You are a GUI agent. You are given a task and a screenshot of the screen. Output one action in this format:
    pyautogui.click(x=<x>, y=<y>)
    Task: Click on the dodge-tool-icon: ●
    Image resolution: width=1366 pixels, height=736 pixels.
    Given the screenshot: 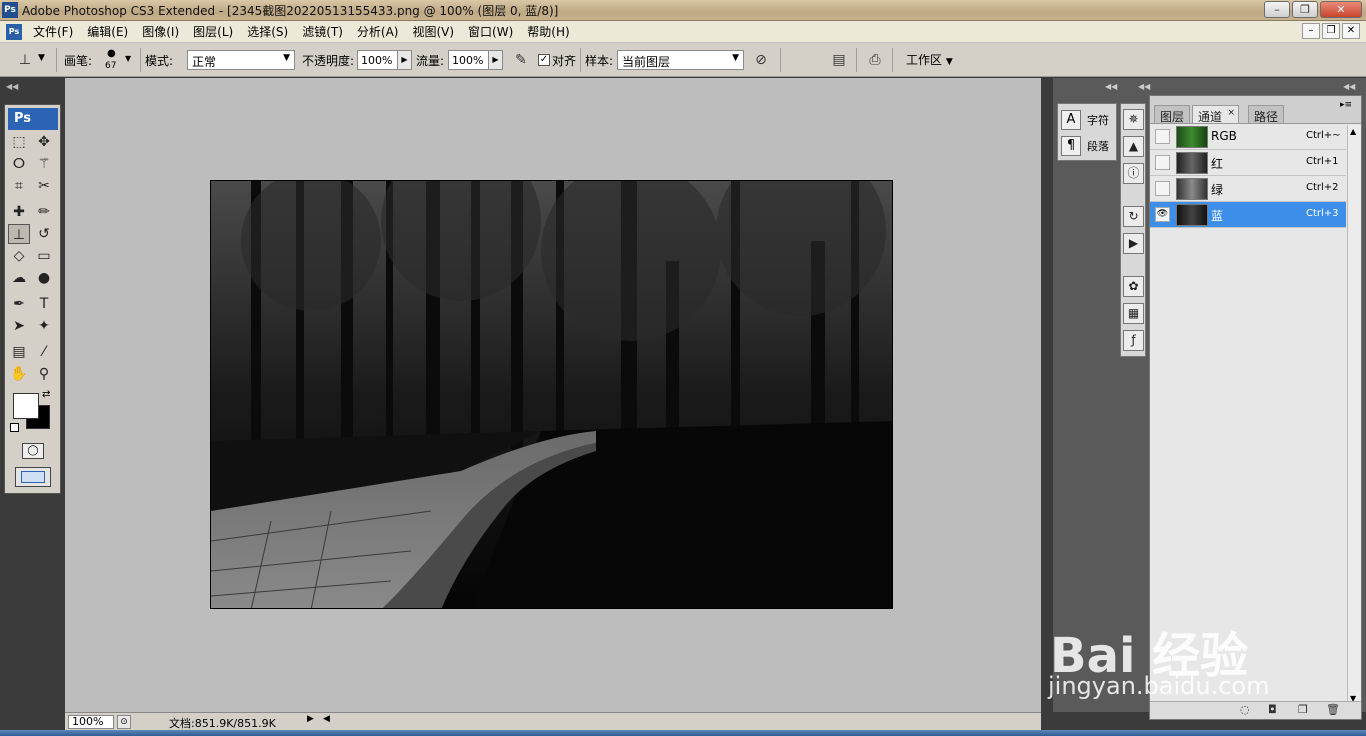 What is the action you would take?
    pyautogui.click(x=44, y=278)
    